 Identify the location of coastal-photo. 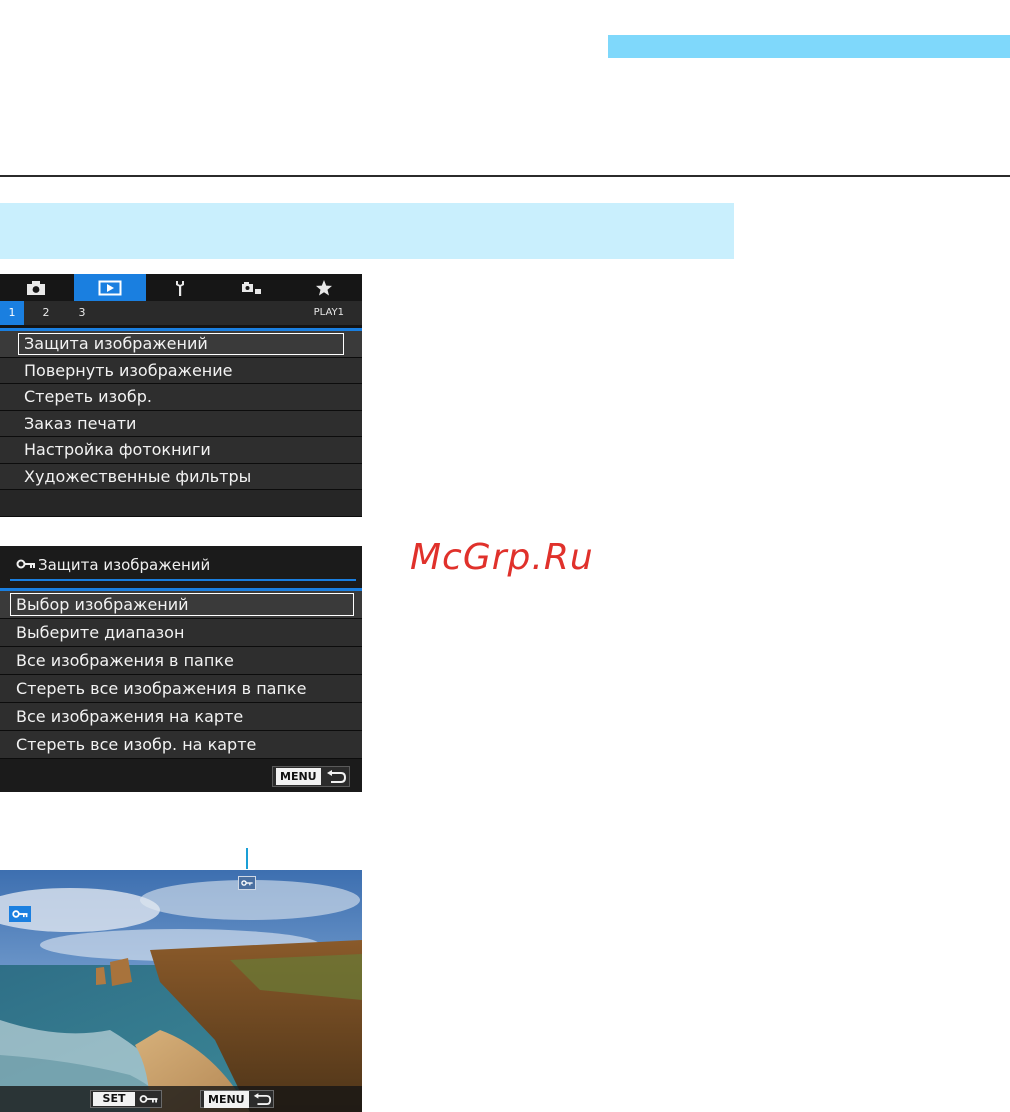
(181, 991).